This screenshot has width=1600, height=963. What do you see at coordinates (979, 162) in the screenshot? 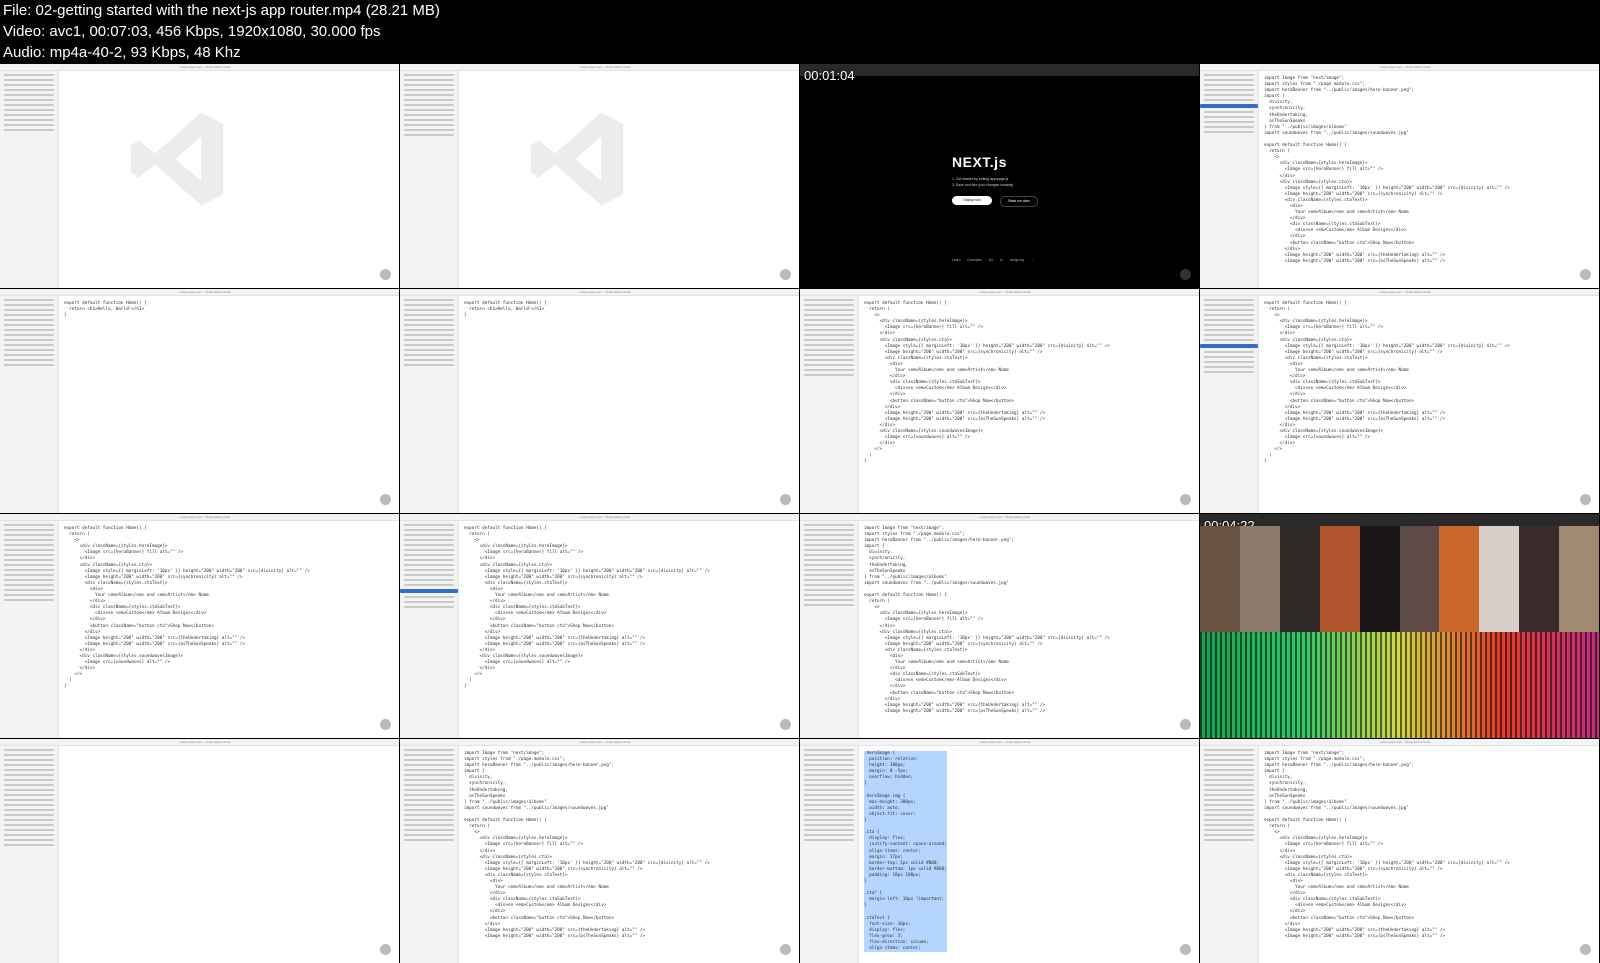
I see `next-logo: NEXT.js` at bounding box center [979, 162].